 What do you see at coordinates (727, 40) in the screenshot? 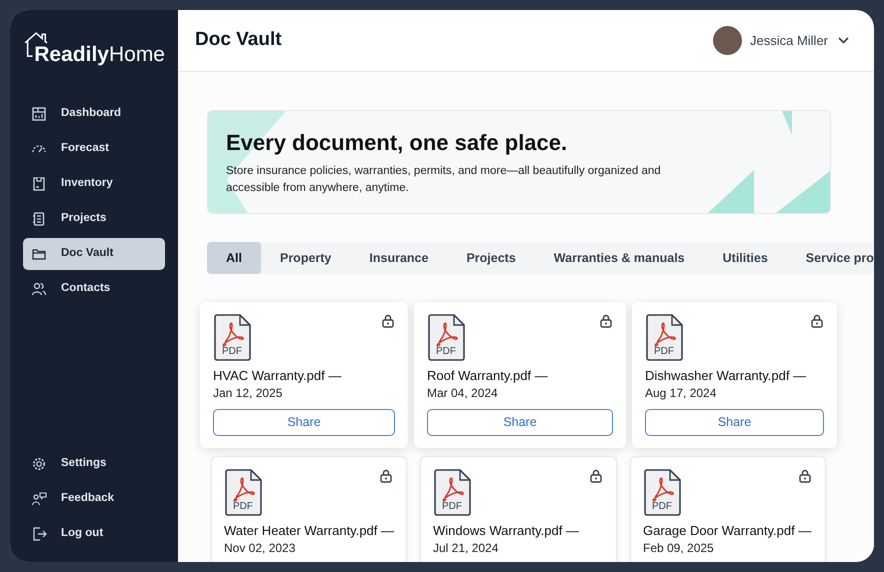
I see `avatar` at bounding box center [727, 40].